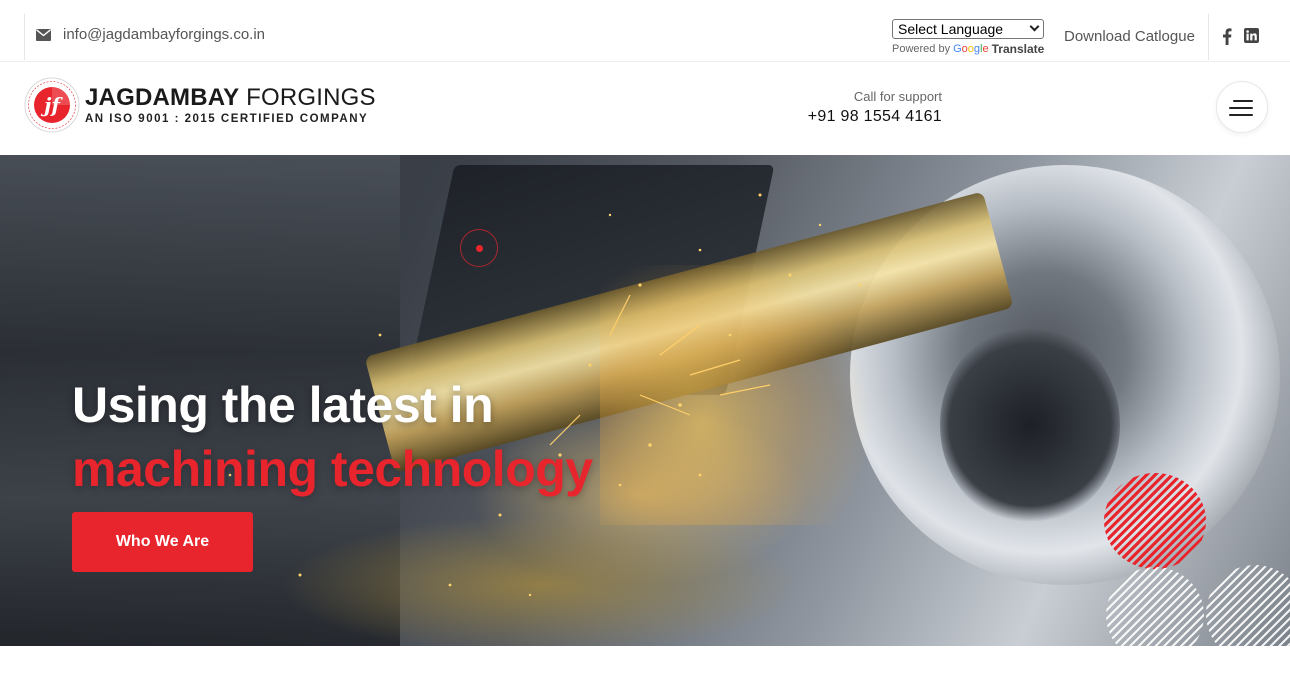  Describe the element at coordinates (1034, 26) in the screenshot. I see `chevron-down-icon` at that location.